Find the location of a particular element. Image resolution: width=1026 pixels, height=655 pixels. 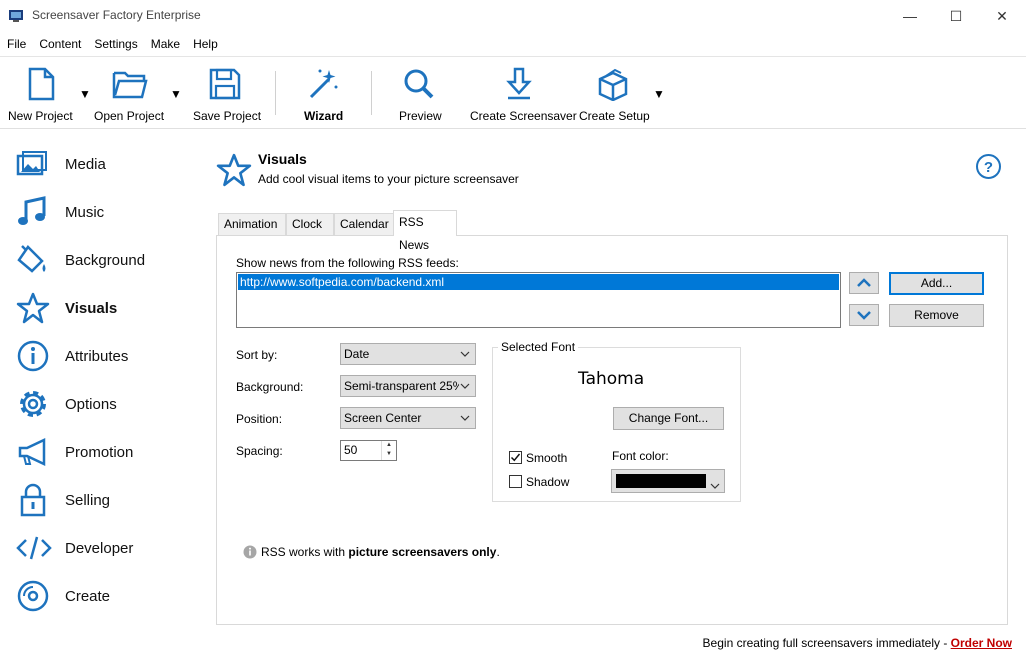

magic-wand-icon is located at coordinates (323, 84).